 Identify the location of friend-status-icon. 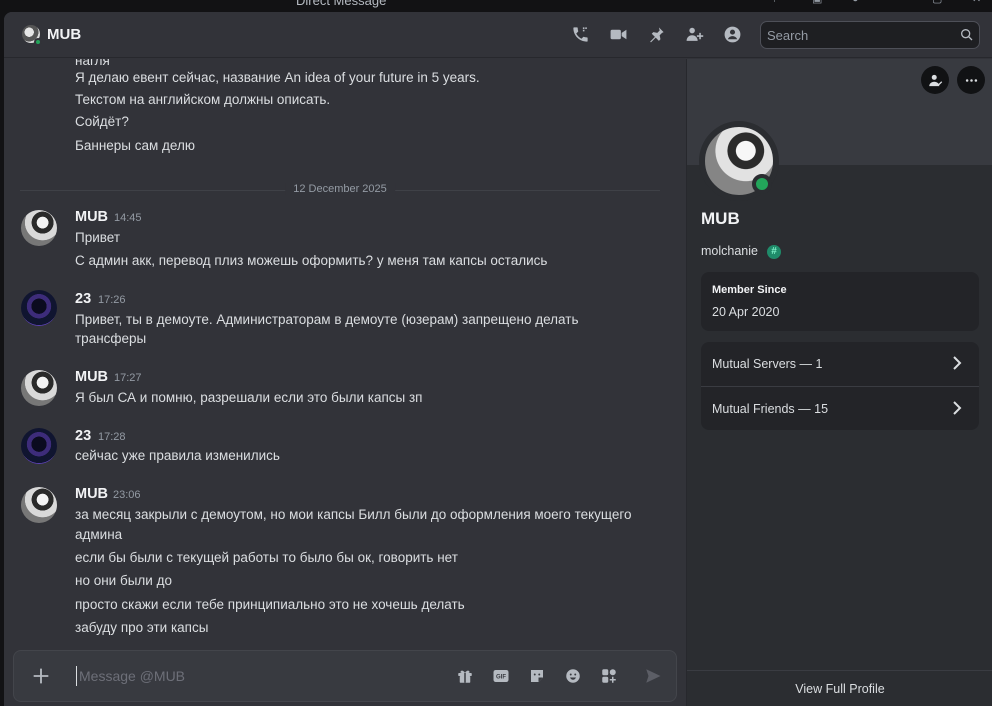
(935, 80).